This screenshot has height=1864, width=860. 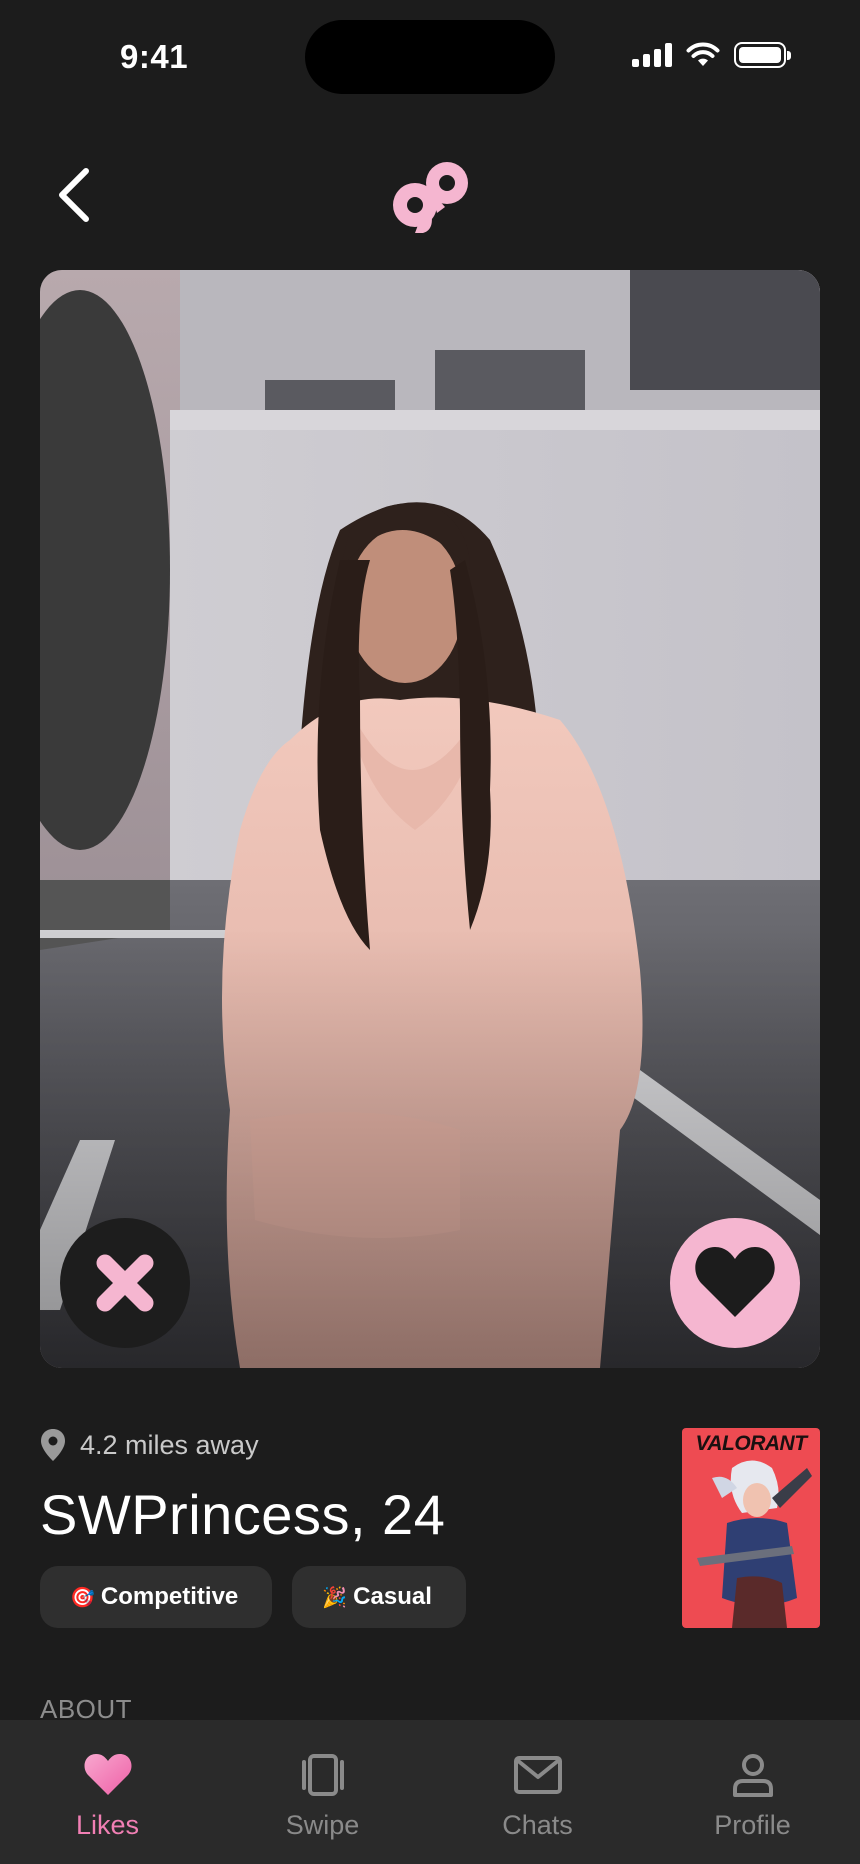 I want to click on chevron-left-icon, so click(x=74, y=195).